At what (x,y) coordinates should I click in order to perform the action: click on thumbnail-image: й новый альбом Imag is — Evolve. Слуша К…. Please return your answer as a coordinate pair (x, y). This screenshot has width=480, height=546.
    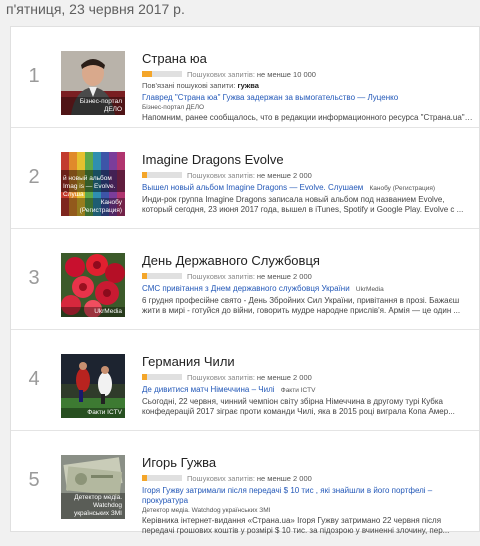
    Looking at the image, I should click on (93, 184).